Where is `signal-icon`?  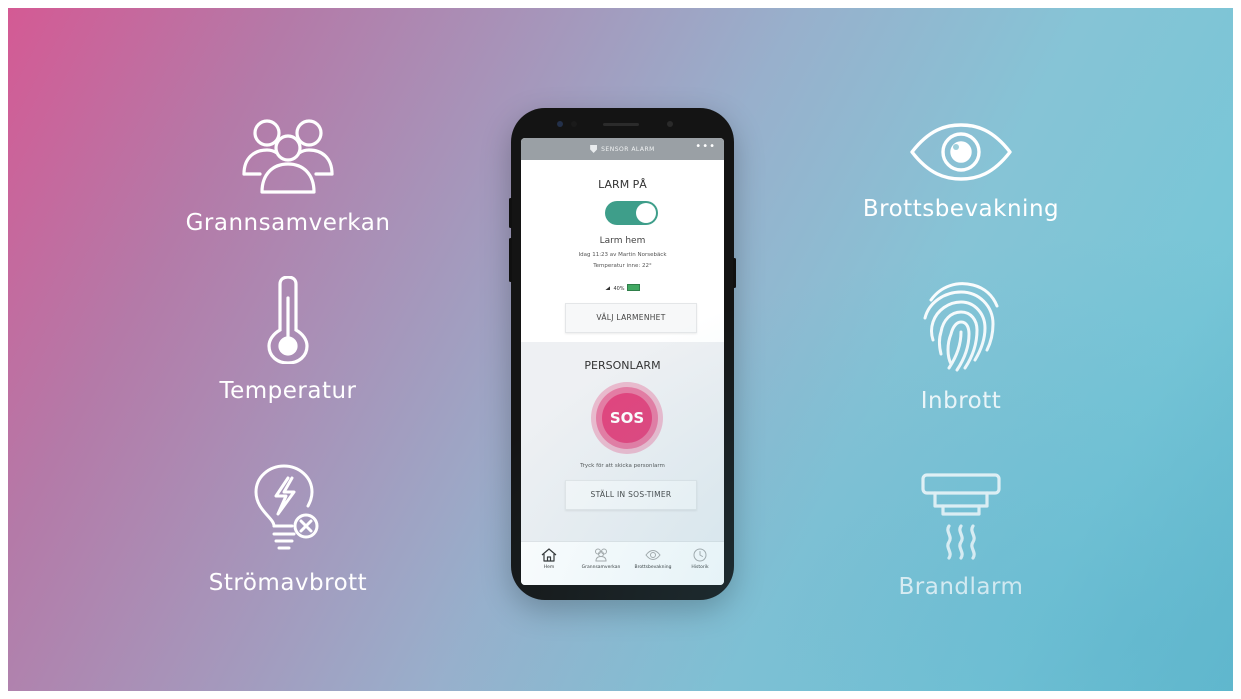 signal-icon is located at coordinates (608, 288).